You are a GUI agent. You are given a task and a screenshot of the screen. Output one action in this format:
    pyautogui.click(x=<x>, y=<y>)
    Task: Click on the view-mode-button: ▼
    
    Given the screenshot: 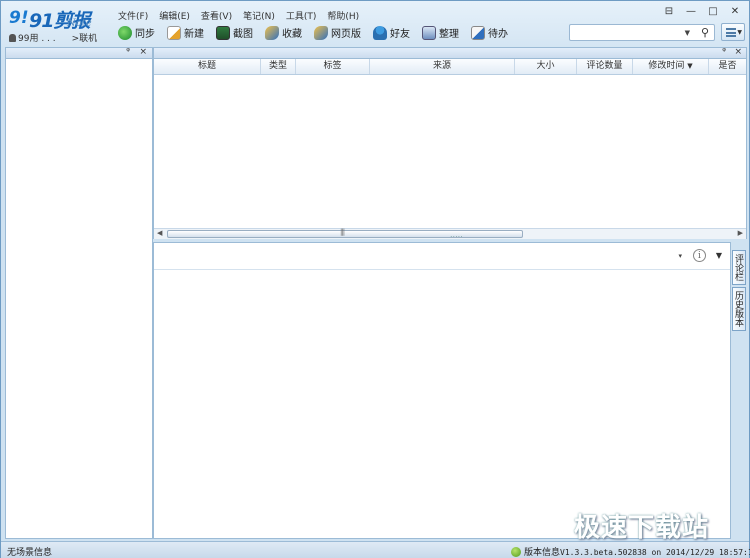 What is the action you would take?
    pyautogui.click(x=733, y=32)
    